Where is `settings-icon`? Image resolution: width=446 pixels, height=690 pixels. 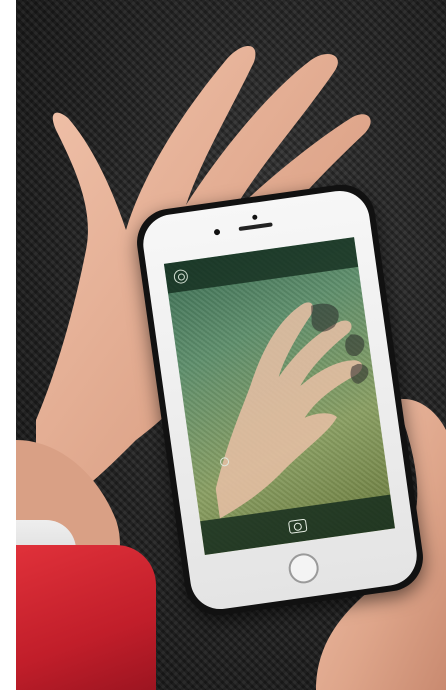
settings-icon is located at coordinates (180, 276).